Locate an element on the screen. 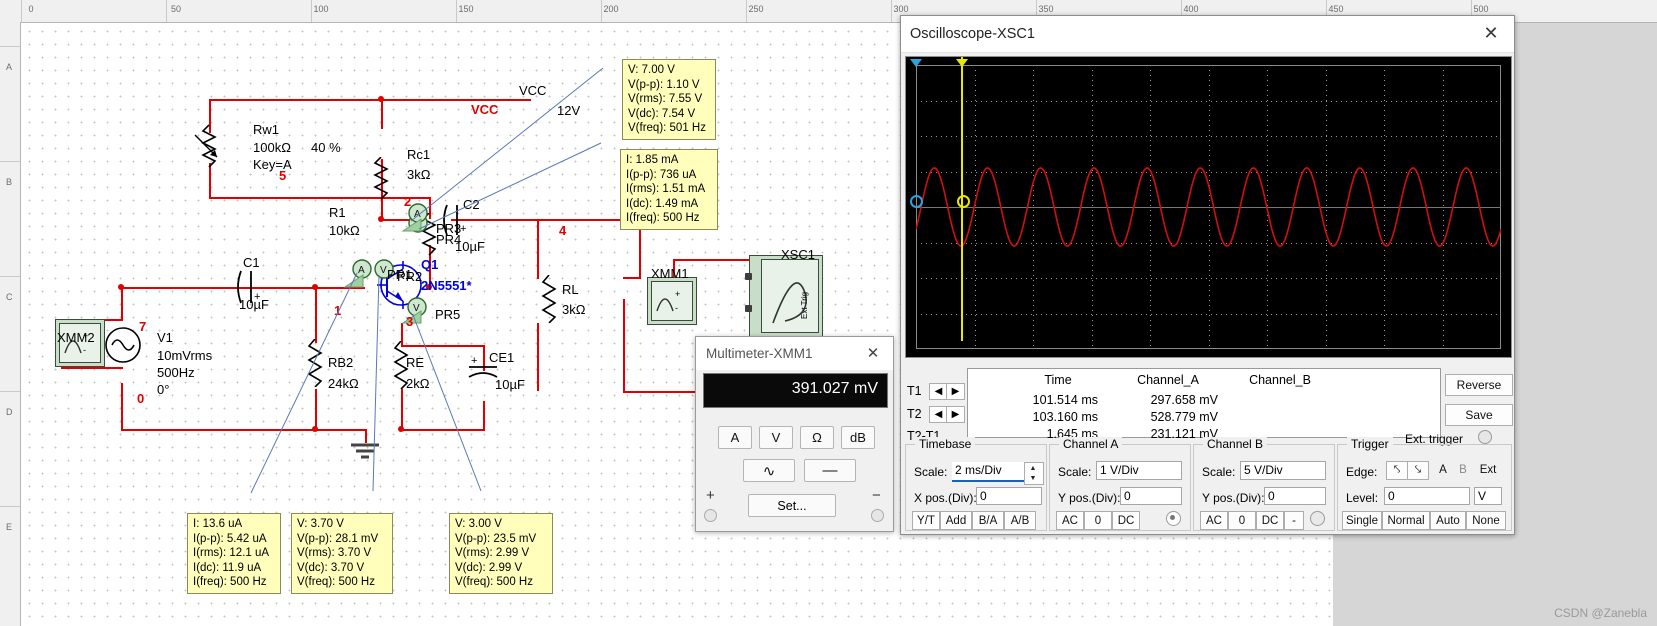 The width and height of the screenshot is (1657, 626). circuit-label-rw1-name: Rw1 is located at coordinates (266, 129).